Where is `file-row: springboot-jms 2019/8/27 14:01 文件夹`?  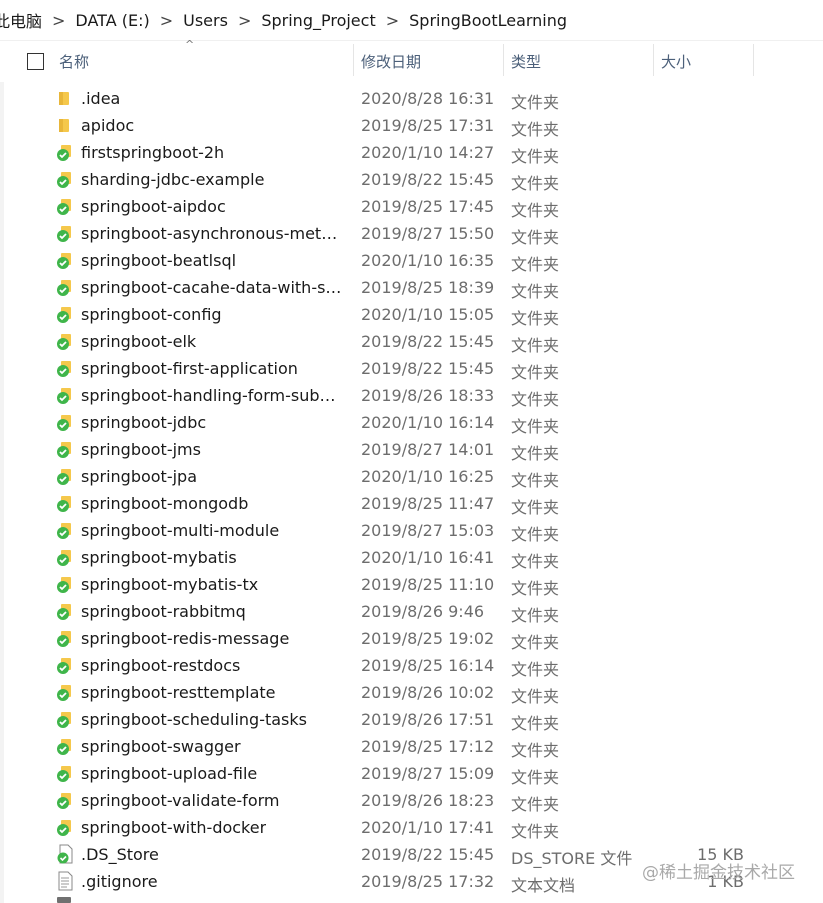
file-row: springboot-jms 2019/8/27 14:01 文件夹 is located at coordinates (411, 450).